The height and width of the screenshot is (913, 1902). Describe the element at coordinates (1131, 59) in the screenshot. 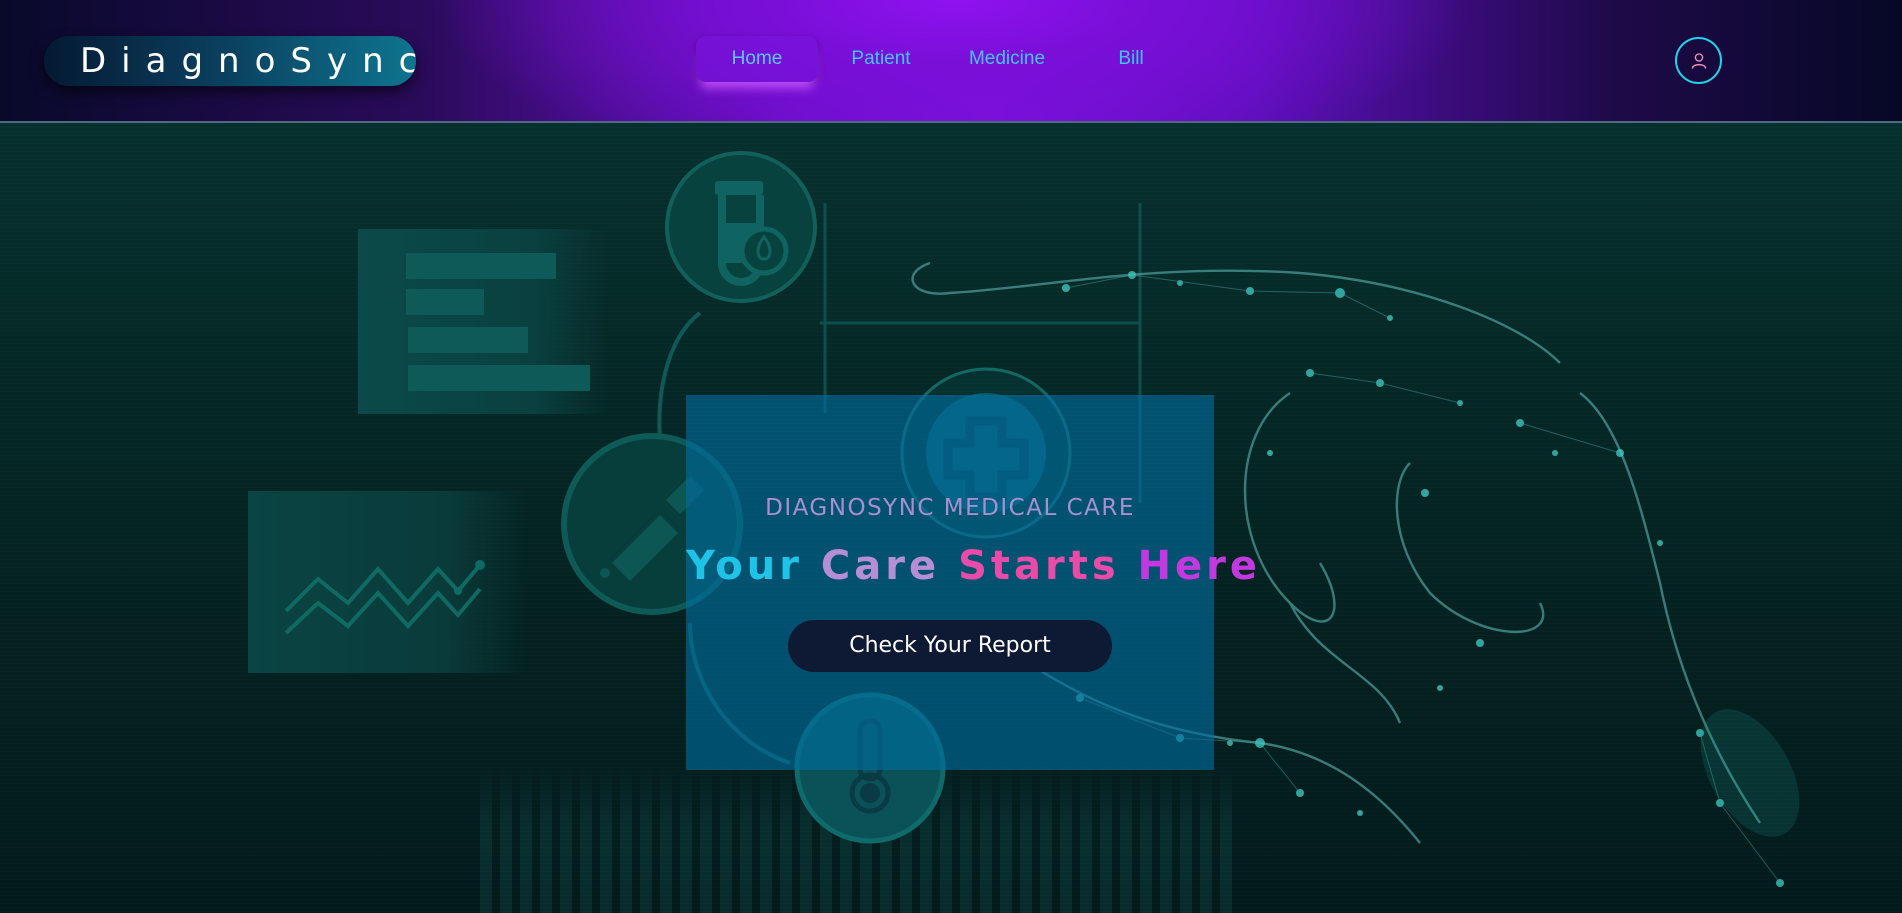

I see `nav-bill: Bill` at that location.